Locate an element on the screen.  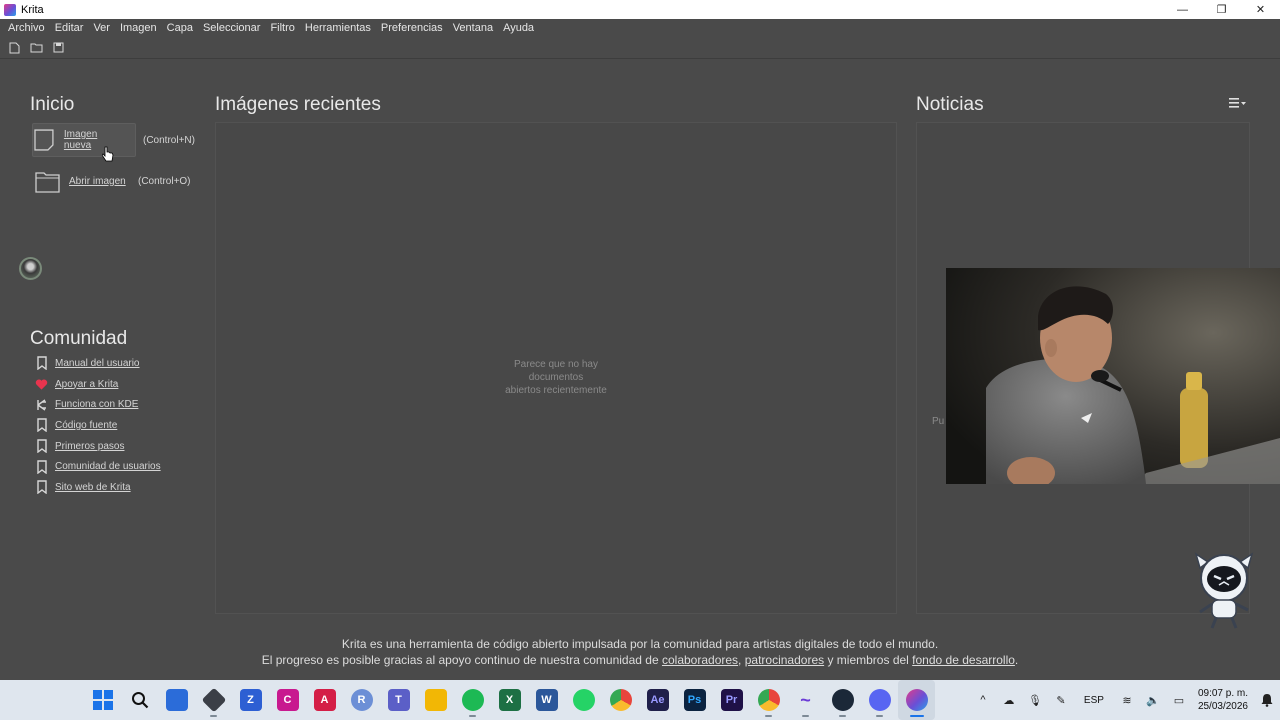
community-link-label: Comunidad de usuarios is located at coordinates (108, 466).